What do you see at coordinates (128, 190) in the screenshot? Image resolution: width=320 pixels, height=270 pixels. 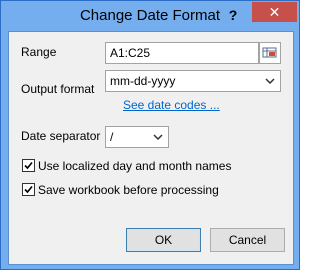 I see `save-workbook-label: Save workbook before processing` at bounding box center [128, 190].